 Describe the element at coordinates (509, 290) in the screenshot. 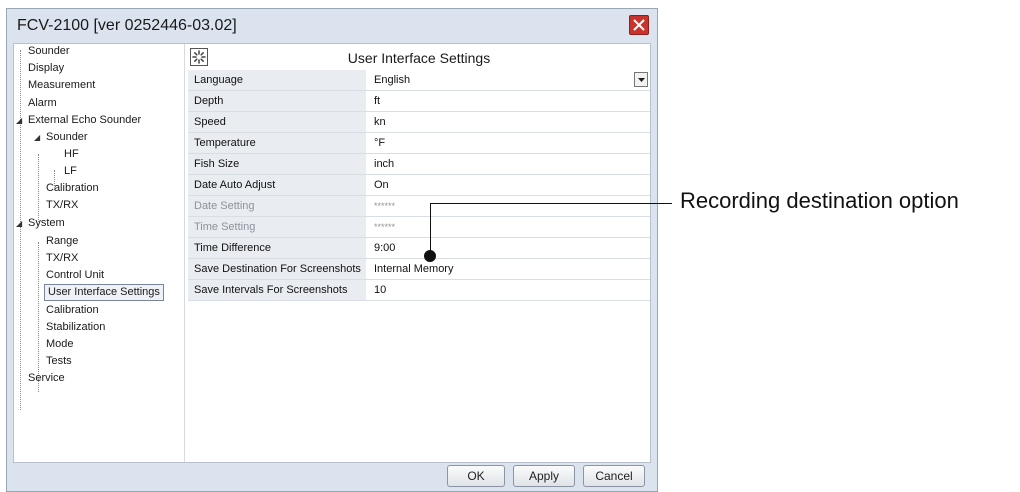

I see `setting-value: 10` at that location.